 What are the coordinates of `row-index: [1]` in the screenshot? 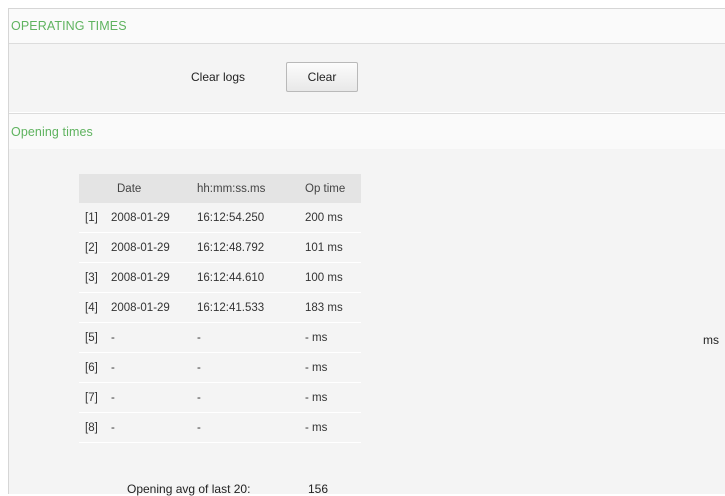 It's located at (93, 218).